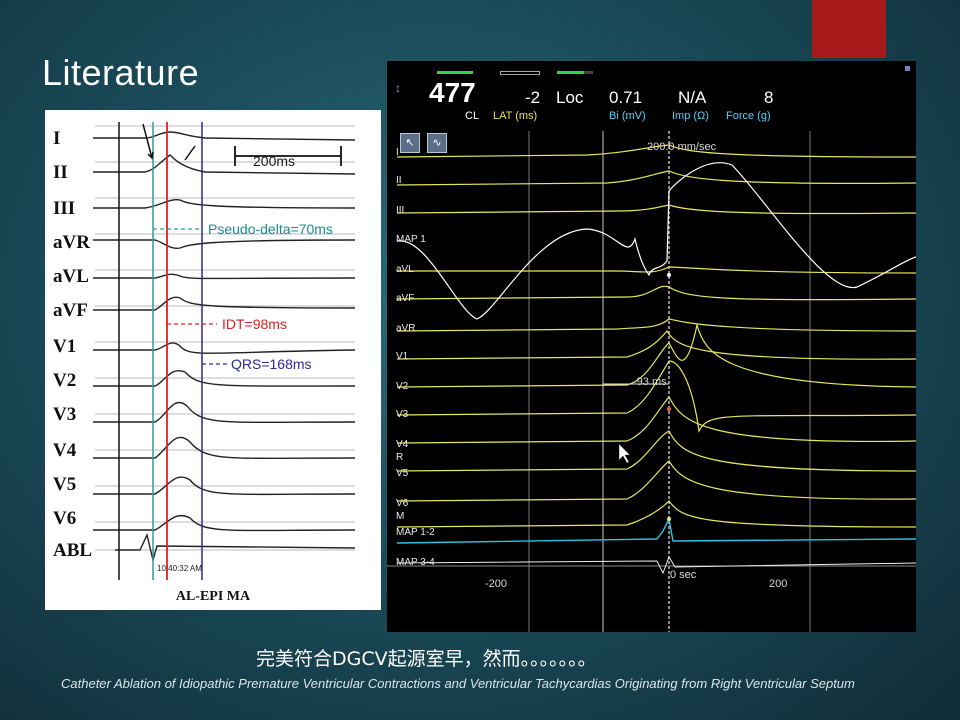 The width and height of the screenshot is (960, 720). What do you see at coordinates (402, 356) in the screenshot?
I see `channel-label-v1: V1` at bounding box center [402, 356].